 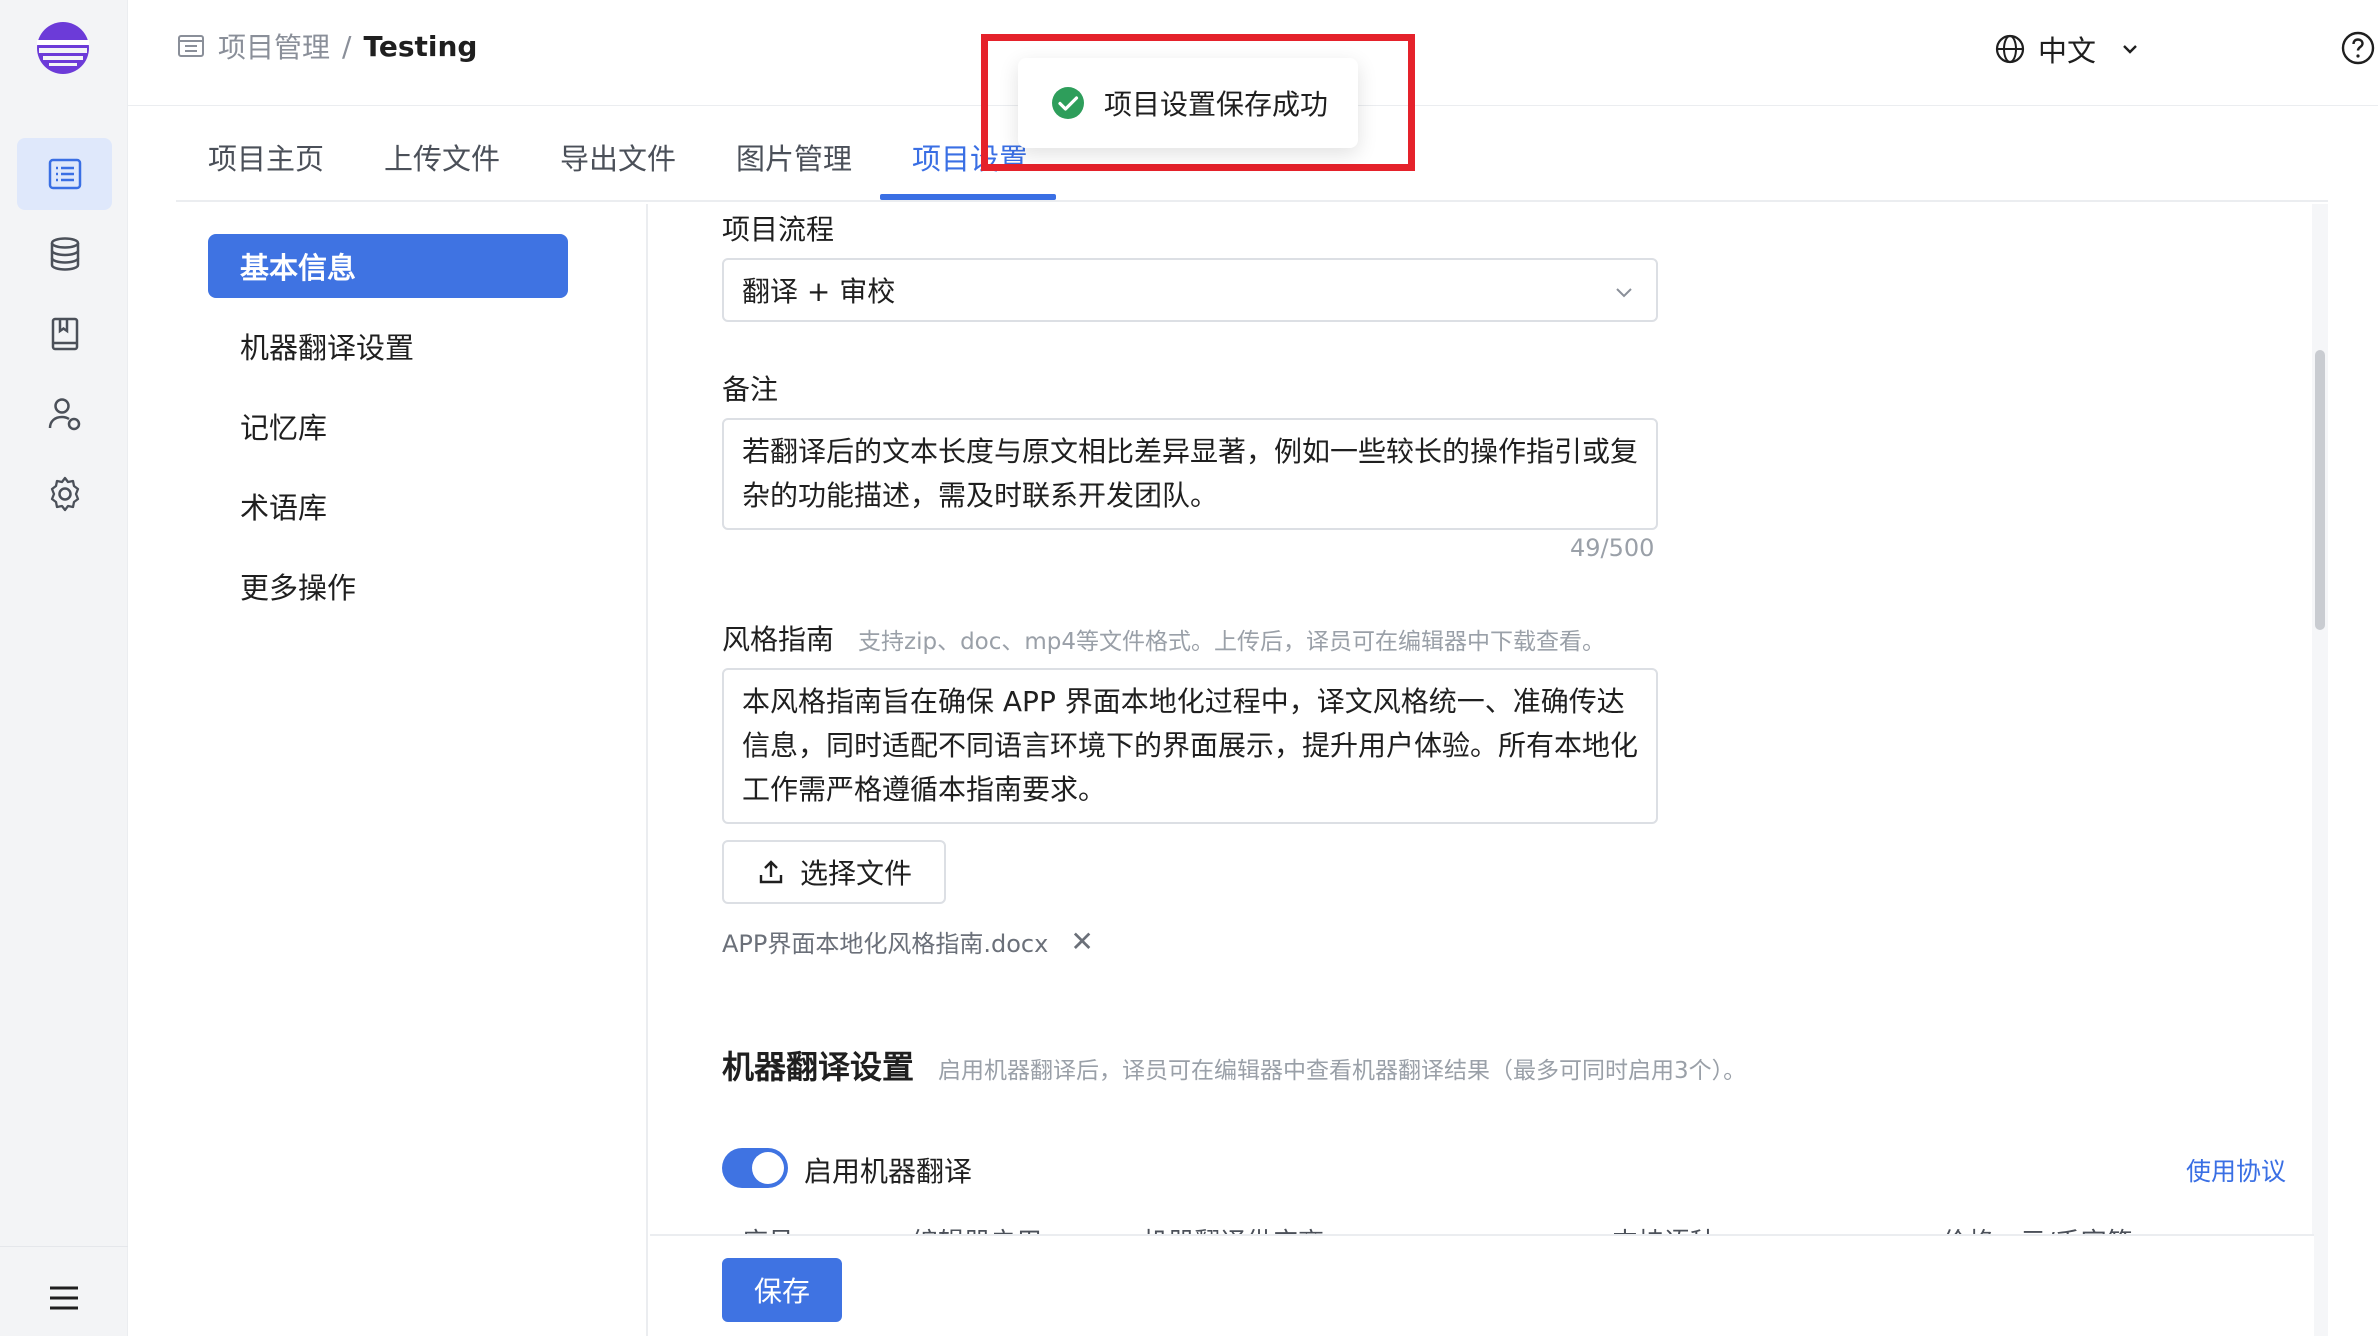 What do you see at coordinates (388, 346) in the screenshot?
I see `menu-item-mt-settings: 机器翻译设置` at bounding box center [388, 346].